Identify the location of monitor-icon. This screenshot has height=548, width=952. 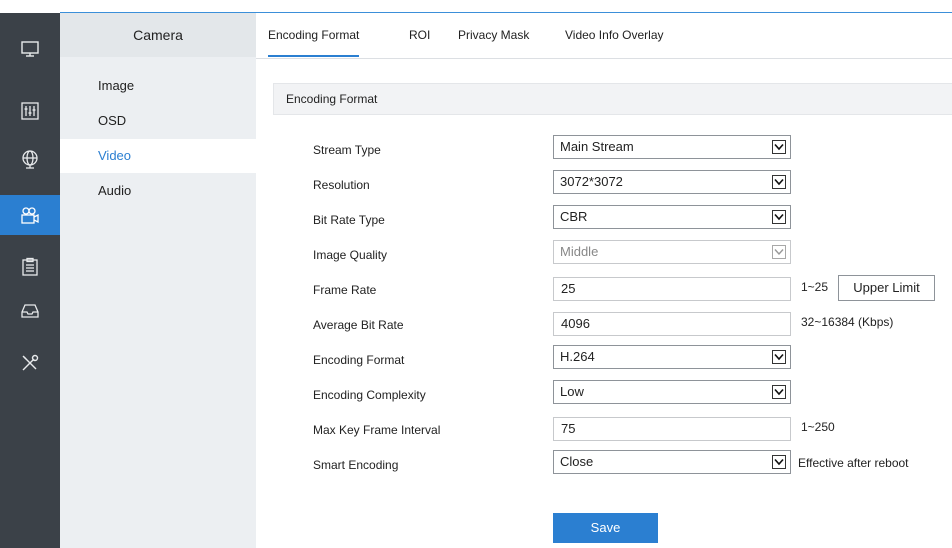
(30, 49).